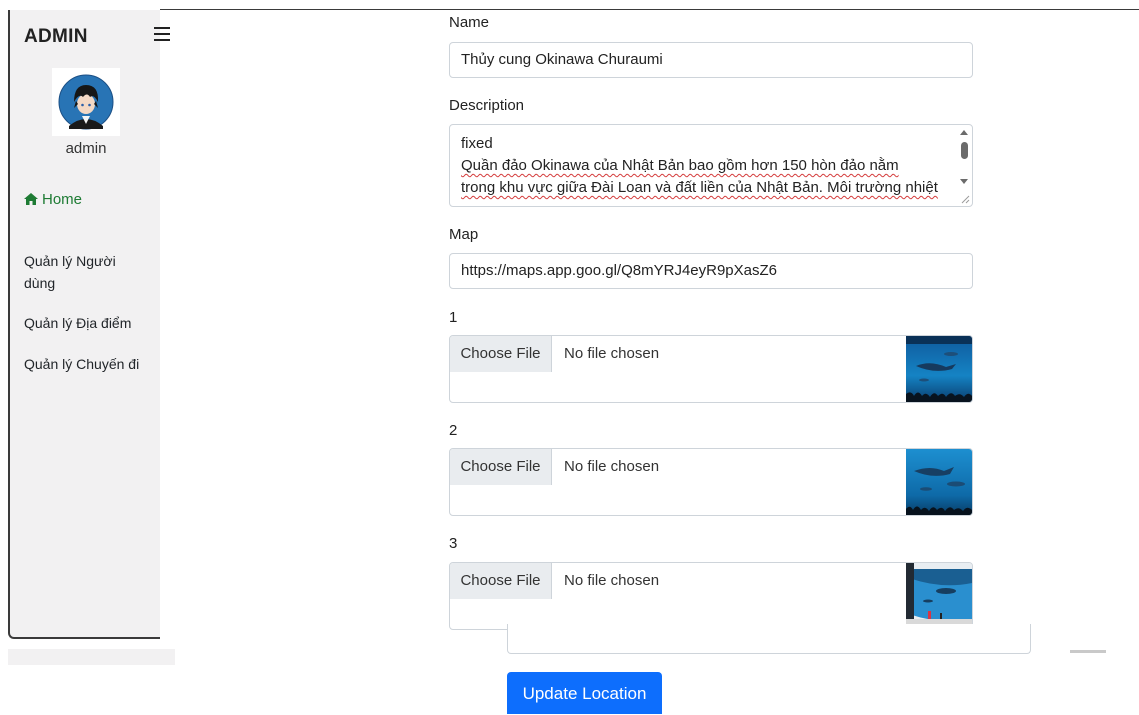  I want to click on top-divider, so click(649, 9).